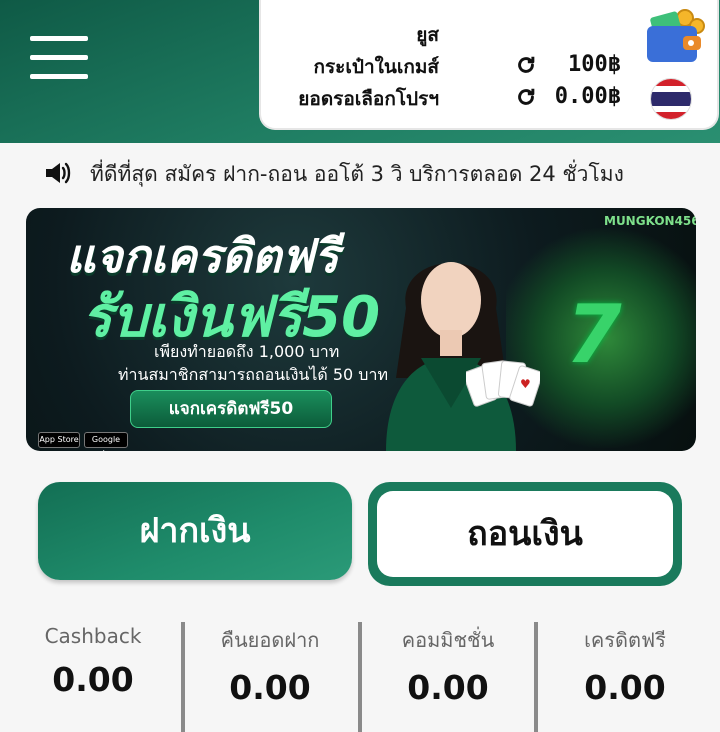  What do you see at coordinates (59, 58) in the screenshot?
I see `hamburger-menu-icon` at bounding box center [59, 58].